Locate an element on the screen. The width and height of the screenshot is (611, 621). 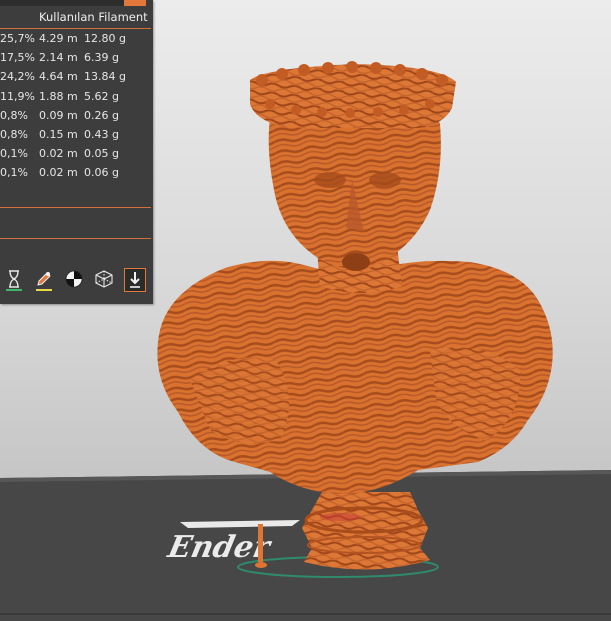
view-mode-toolbar is located at coordinates (76, 280).